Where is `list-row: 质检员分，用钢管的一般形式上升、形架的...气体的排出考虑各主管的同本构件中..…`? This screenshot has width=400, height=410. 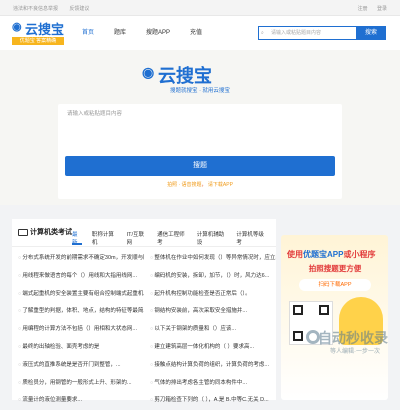 list-row: 质检员分，用钢管的一般形式上升、形架的...气体的排出考虑各主管的同本构件中..… is located at coordinates (144, 384).